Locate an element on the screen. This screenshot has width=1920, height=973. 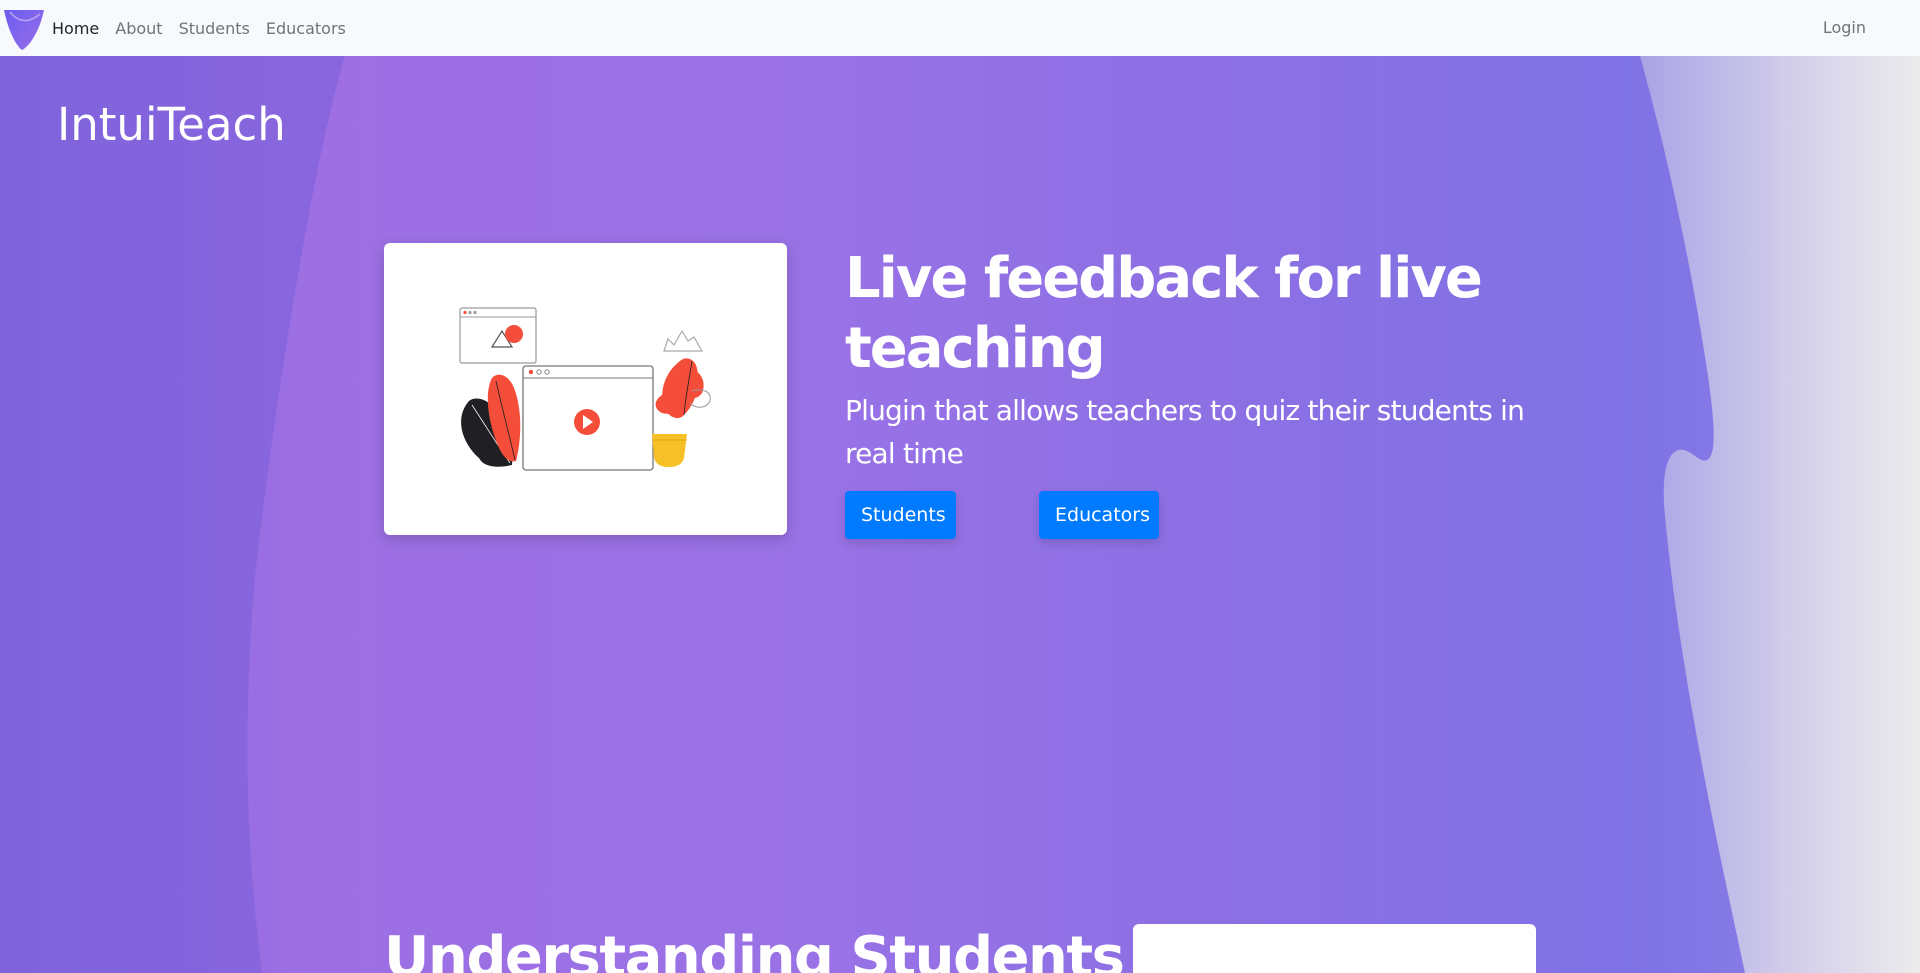
video-window-illustration is located at coordinates (588, 418).